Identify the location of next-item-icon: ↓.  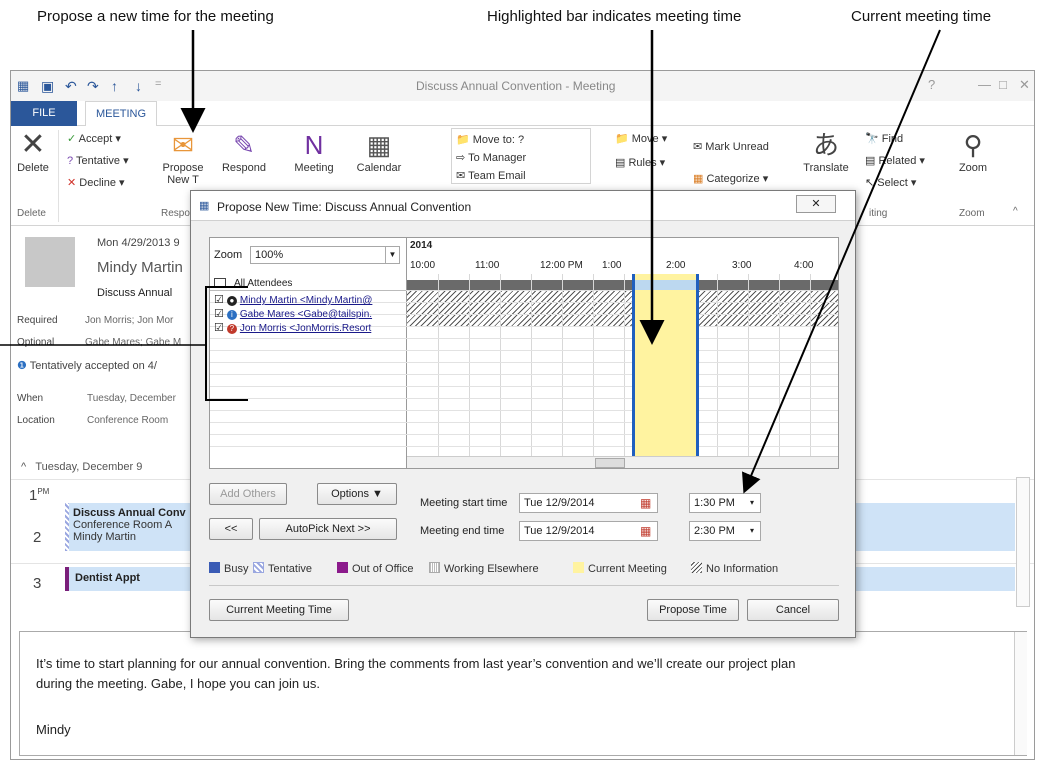
(138, 86).